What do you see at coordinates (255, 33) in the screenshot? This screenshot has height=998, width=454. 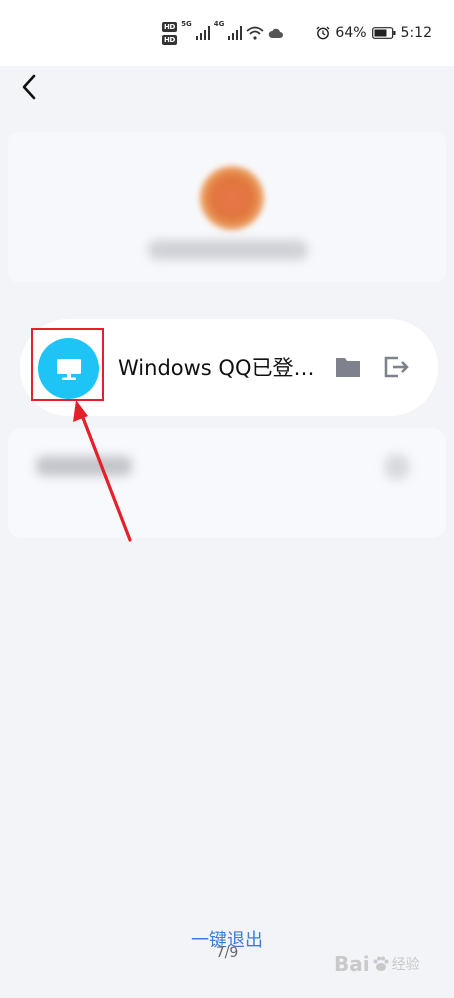 I see `wifi-icon` at bounding box center [255, 33].